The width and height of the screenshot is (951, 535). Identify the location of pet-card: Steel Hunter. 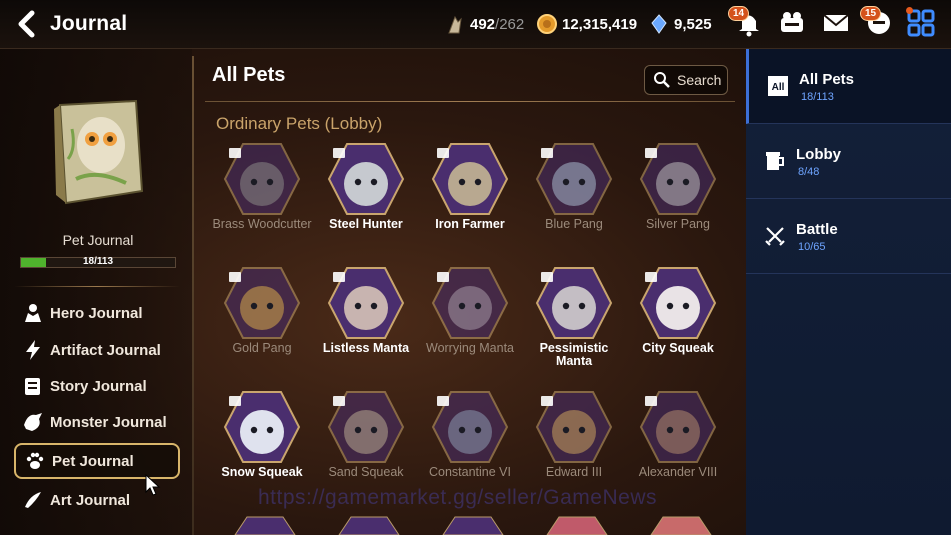
(366, 186).